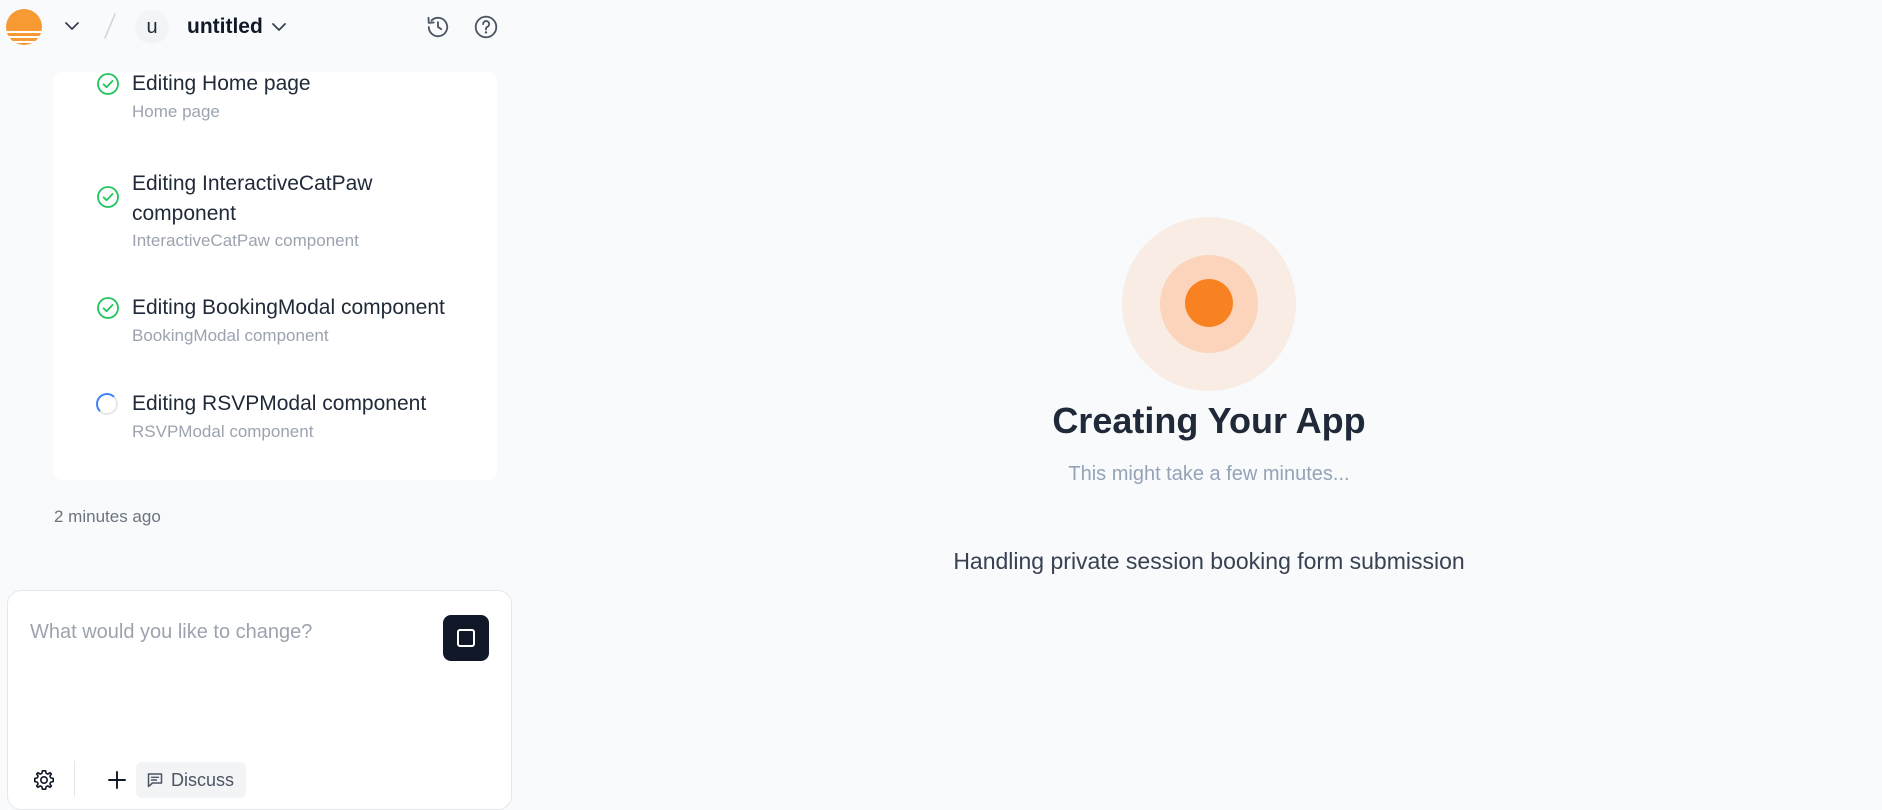  I want to click on prompt-input, so click(225, 632).